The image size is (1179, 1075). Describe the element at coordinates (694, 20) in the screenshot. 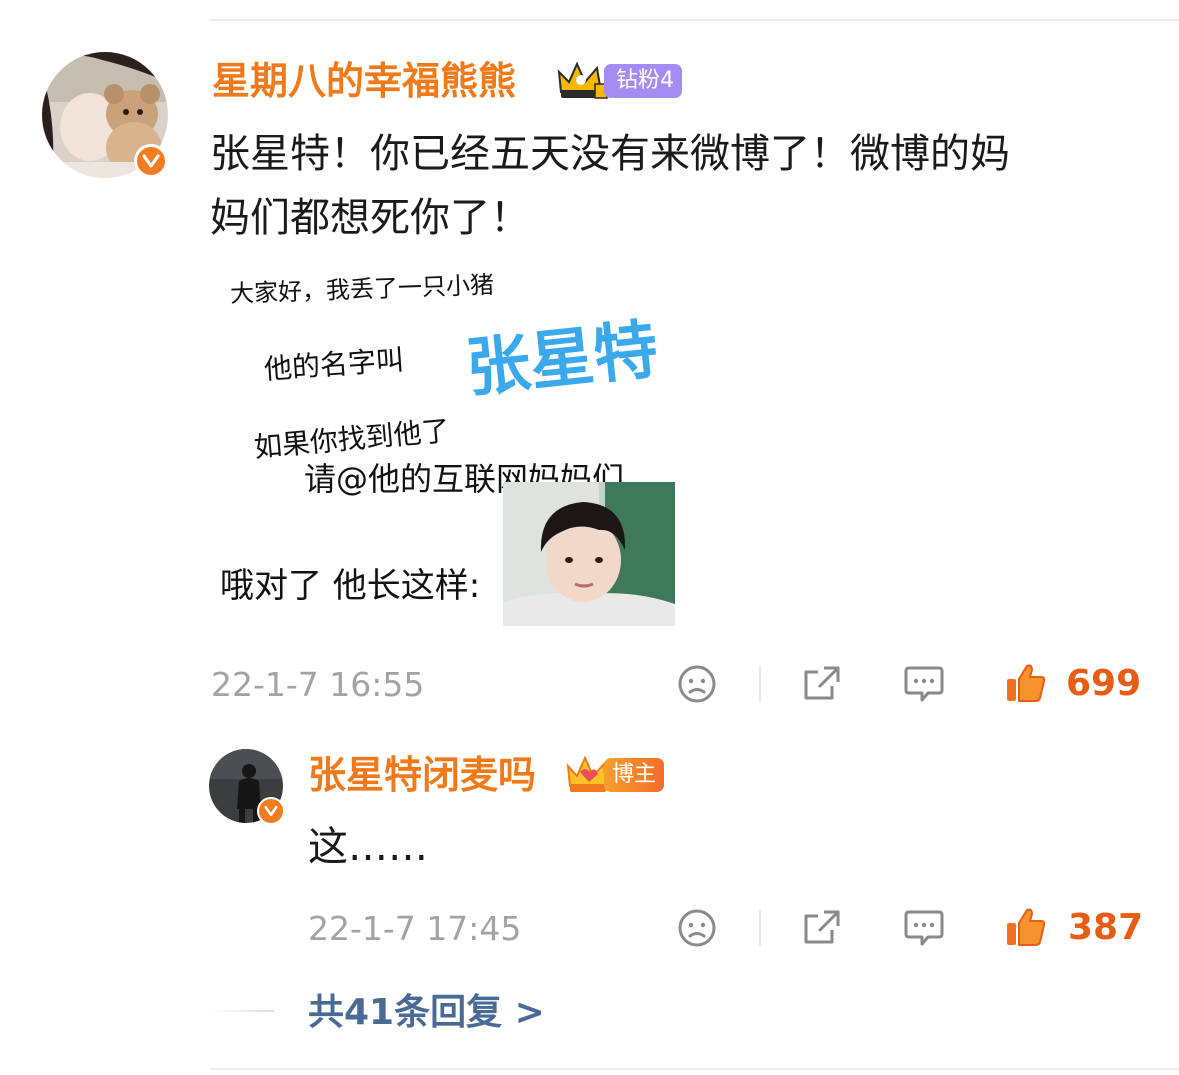

I see `top-divider` at that location.